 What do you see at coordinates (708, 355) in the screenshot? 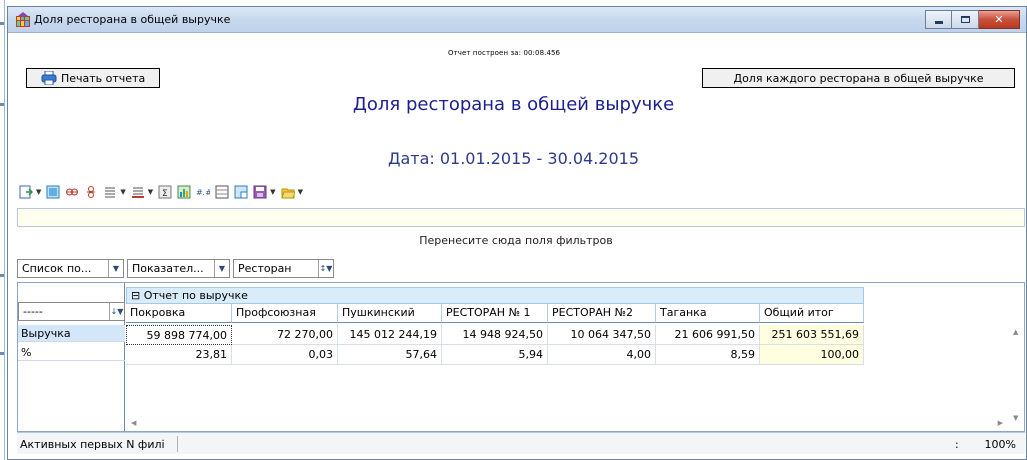
I see `table-cell: 8,59` at bounding box center [708, 355].